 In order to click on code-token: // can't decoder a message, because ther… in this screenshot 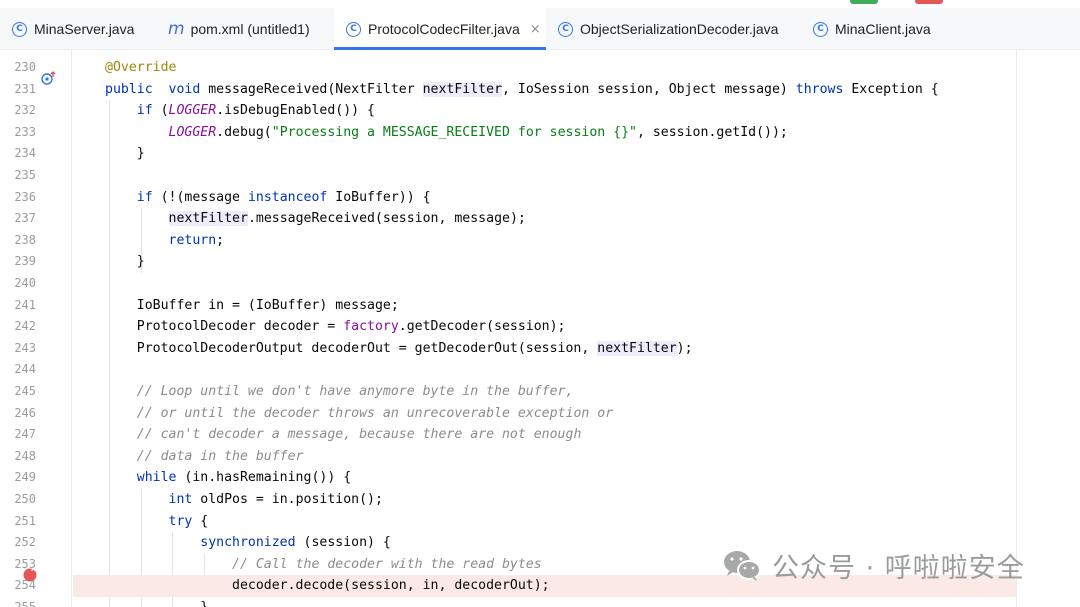, I will do `click(359, 435)`.